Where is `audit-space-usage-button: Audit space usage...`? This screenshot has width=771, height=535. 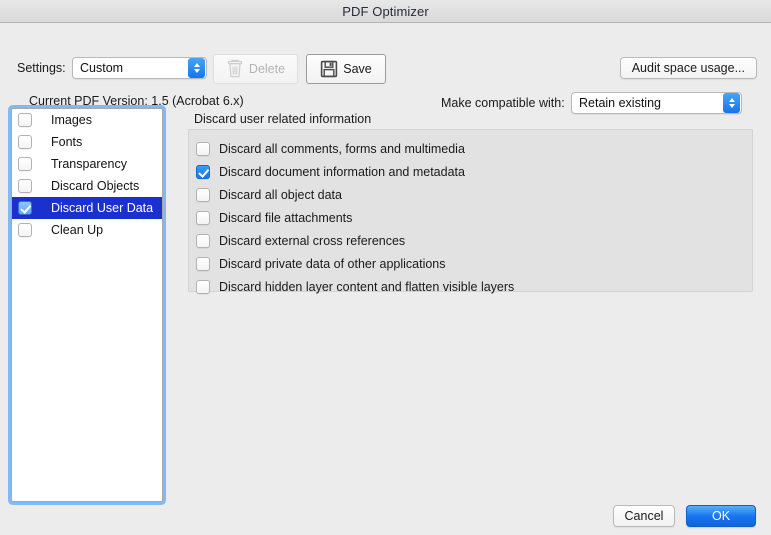
audit-space-usage-button: Audit space usage... is located at coordinates (688, 68).